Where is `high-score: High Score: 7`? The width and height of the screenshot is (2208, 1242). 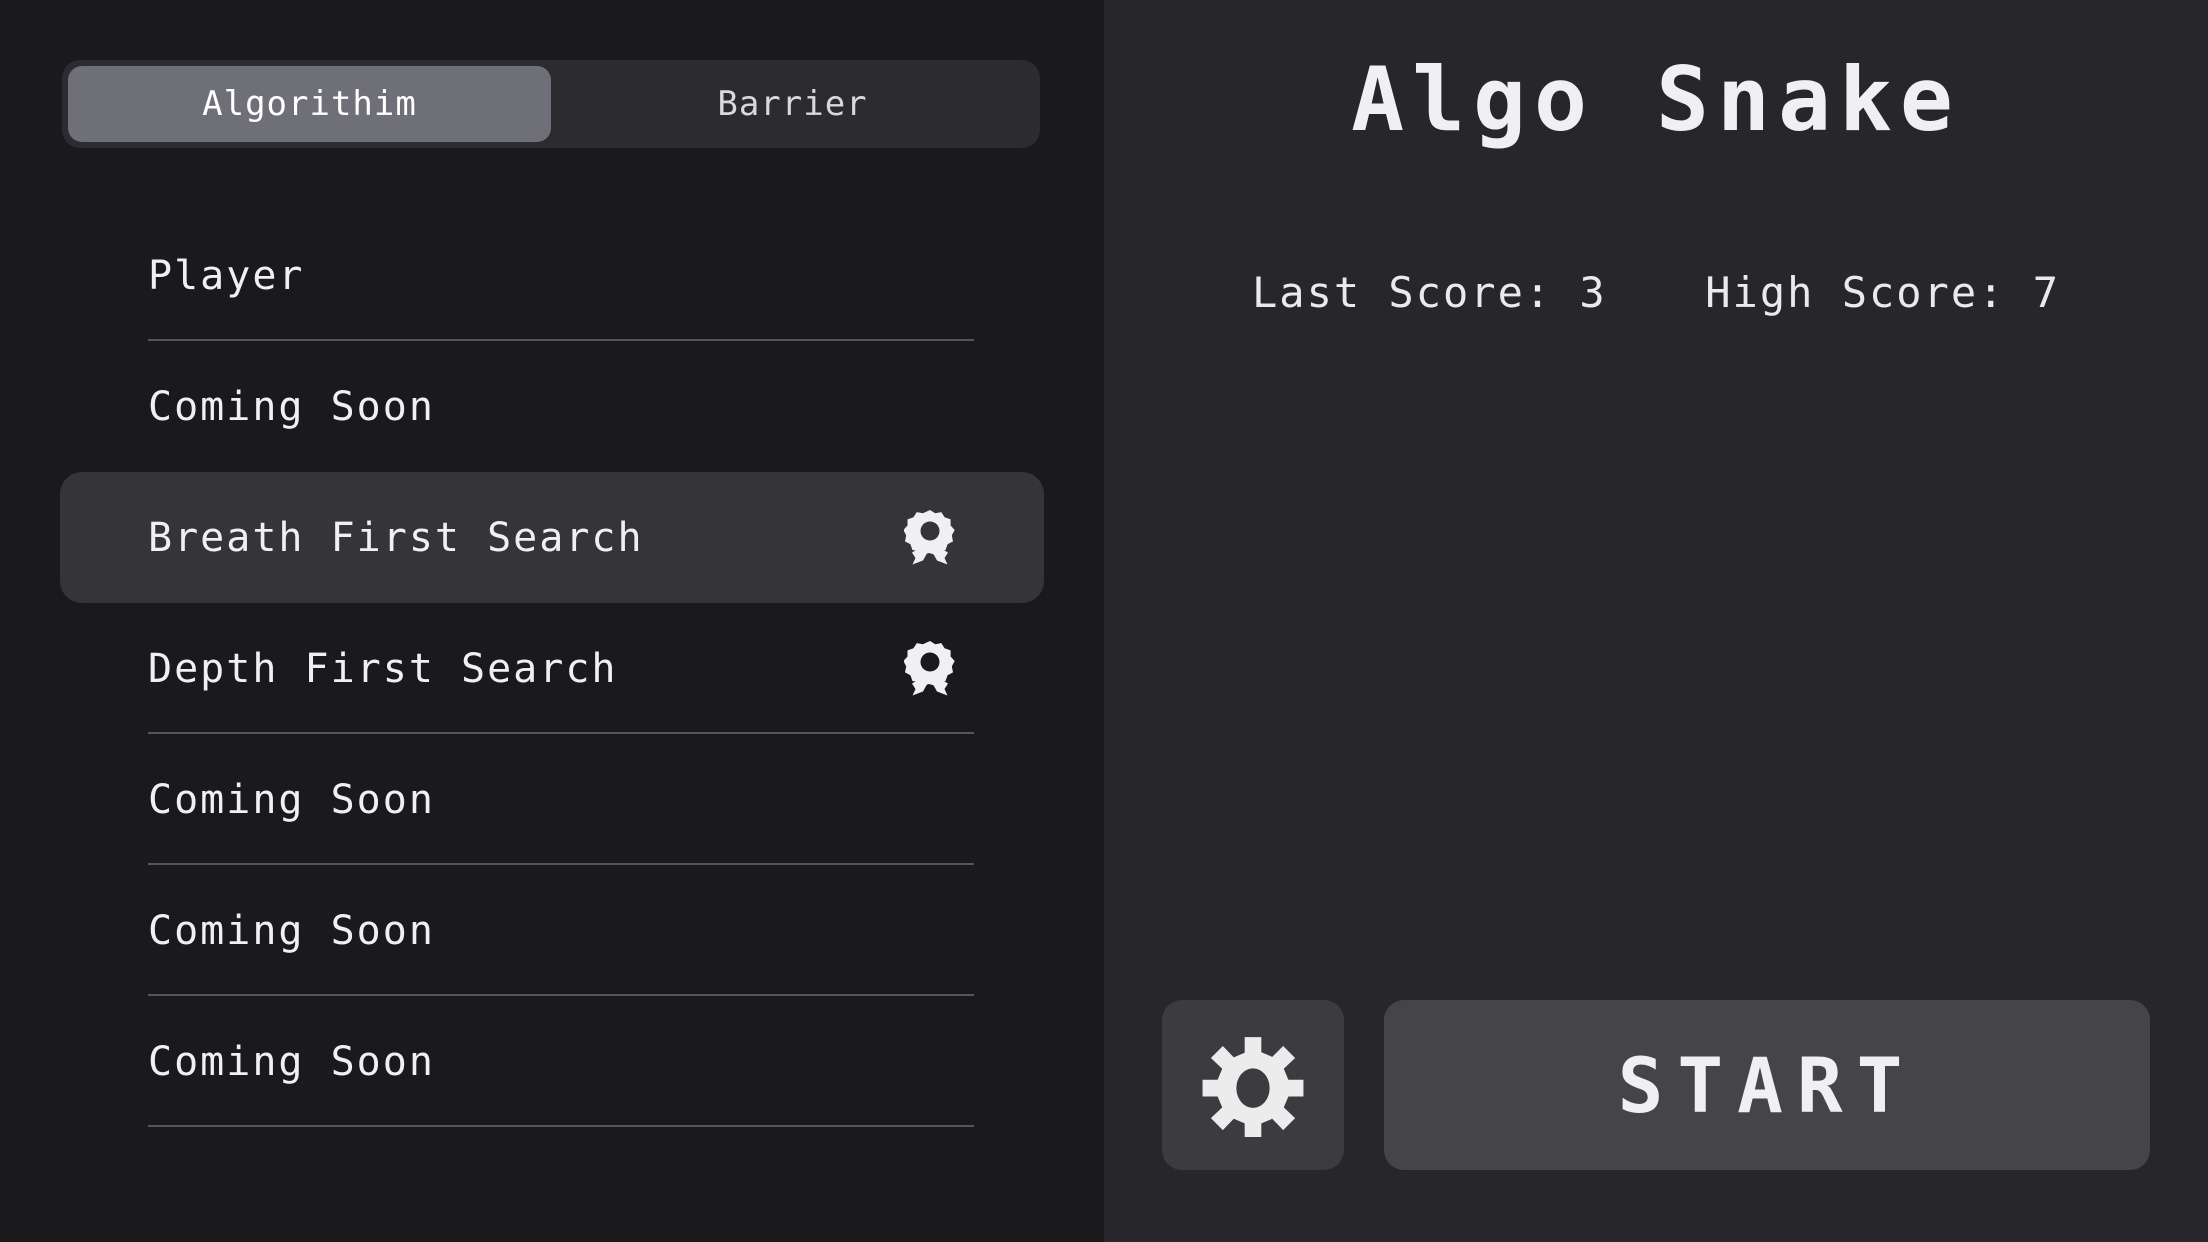 high-score: High Score: 7 is located at coordinates (1882, 292).